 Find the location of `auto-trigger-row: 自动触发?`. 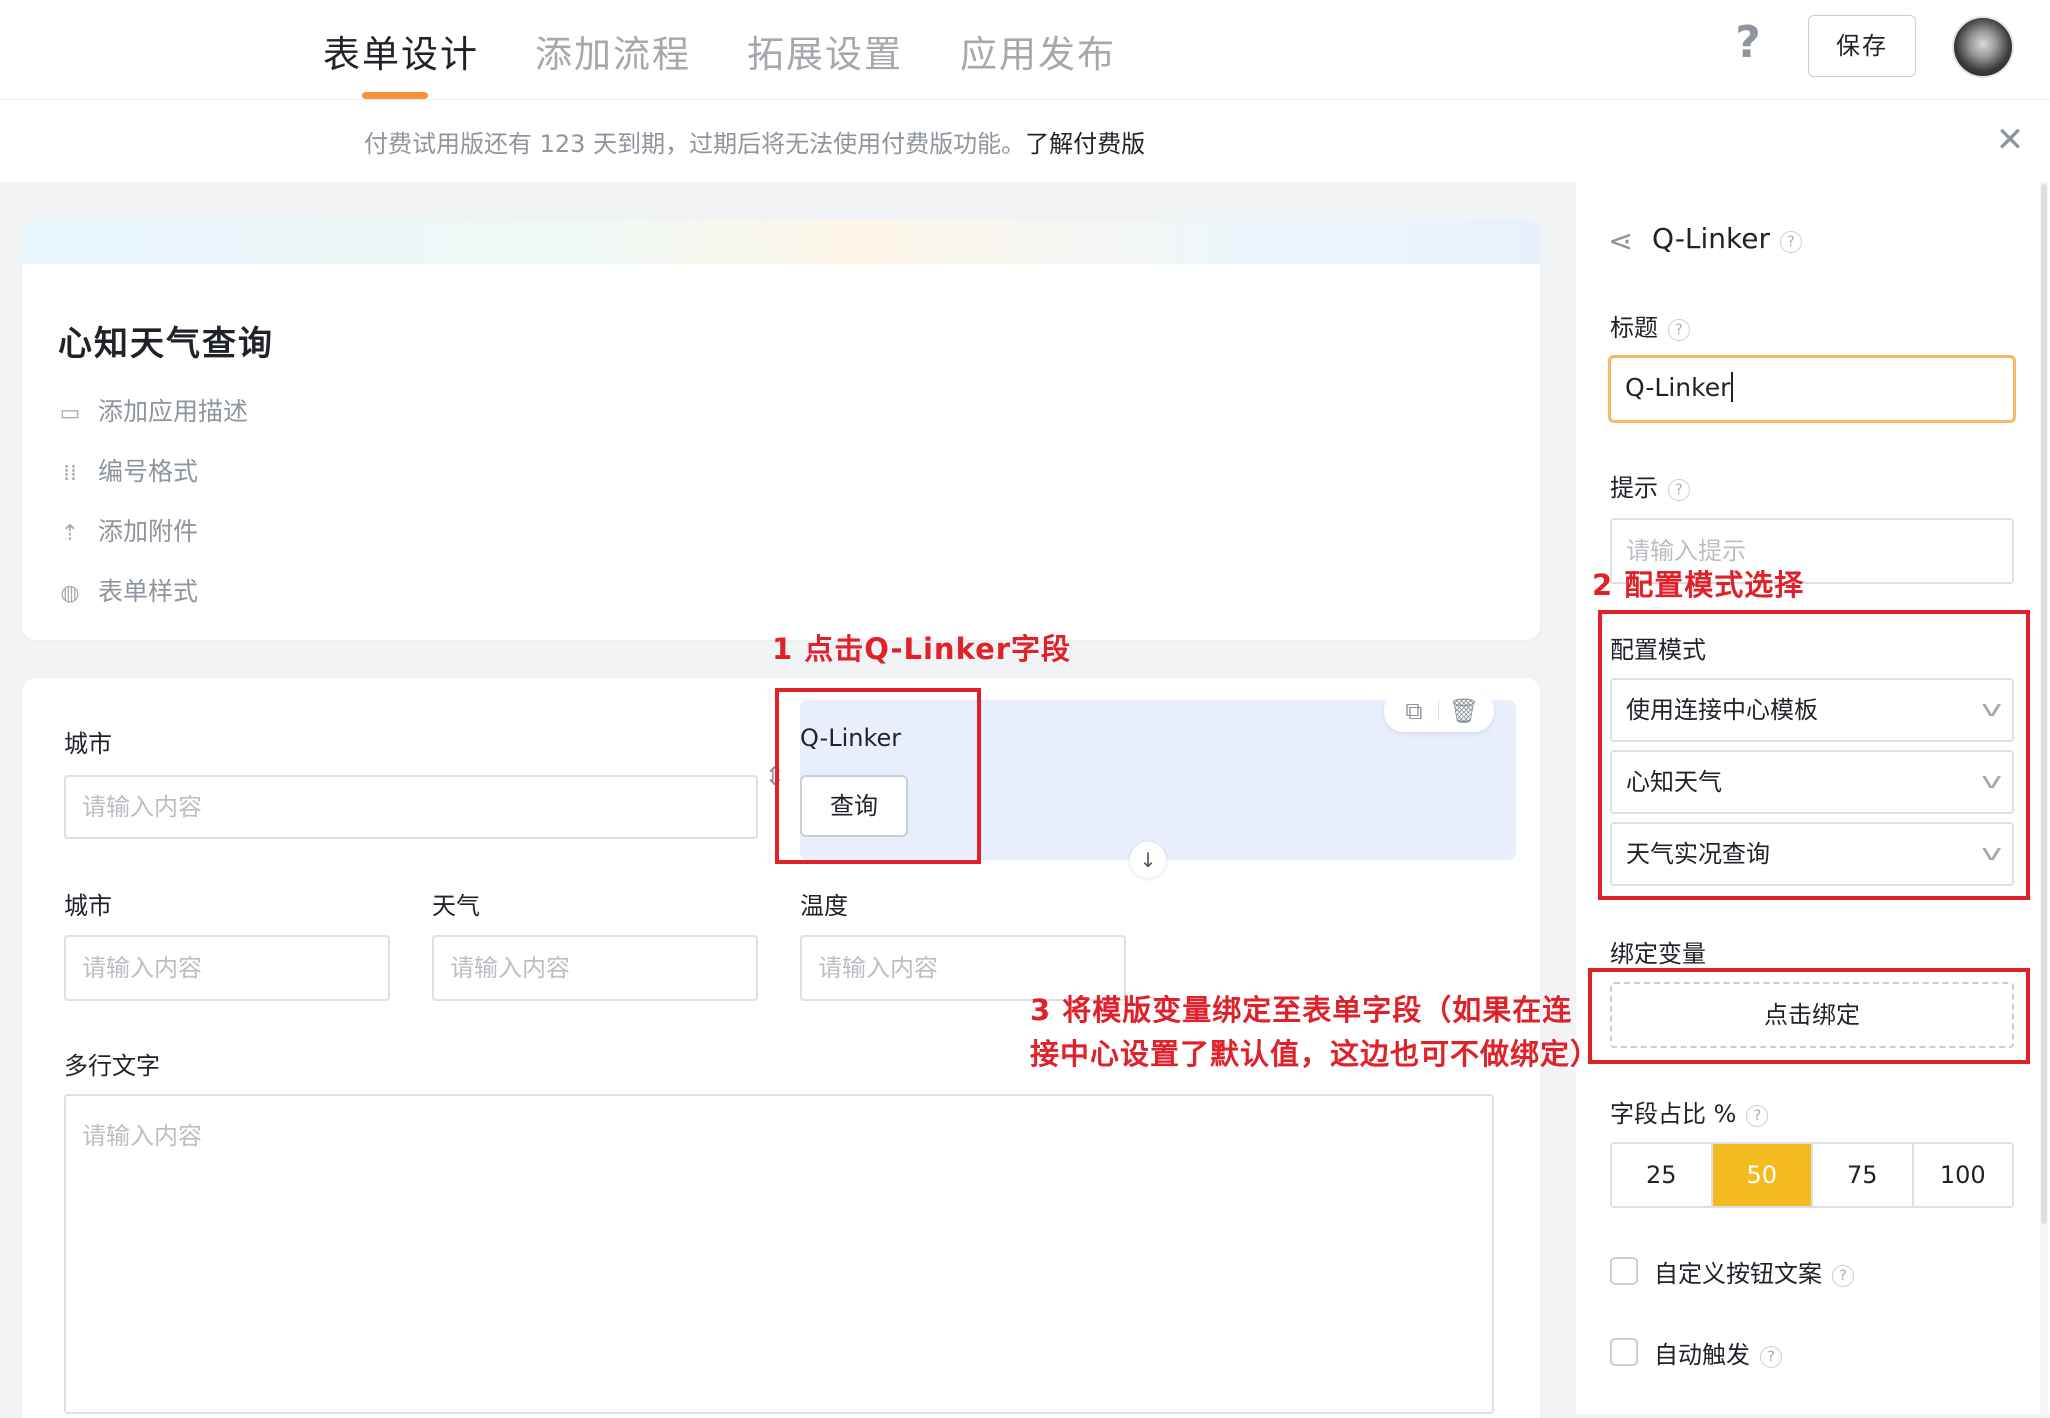

auto-trigger-row: 自动触发? is located at coordinates (1718, 1352).